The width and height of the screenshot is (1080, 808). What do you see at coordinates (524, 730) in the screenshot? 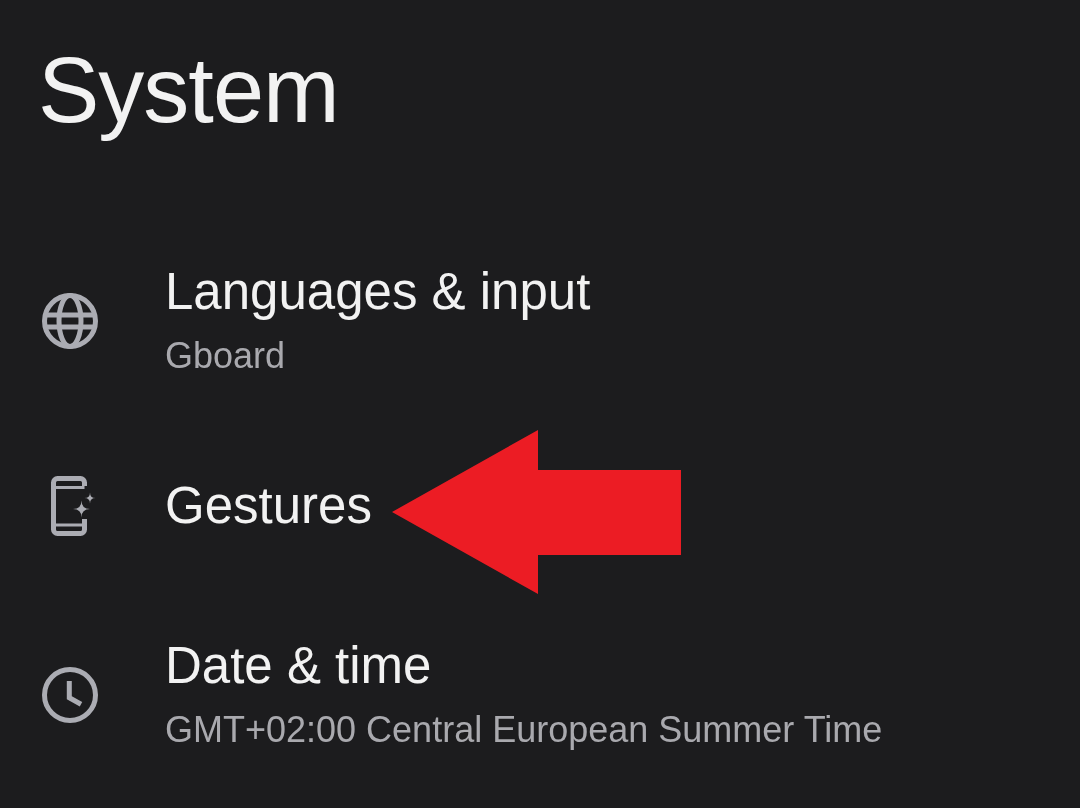
I see `setting-summary: GMT+02:00 Central European Summer Time` at bounding box center [524, 730].